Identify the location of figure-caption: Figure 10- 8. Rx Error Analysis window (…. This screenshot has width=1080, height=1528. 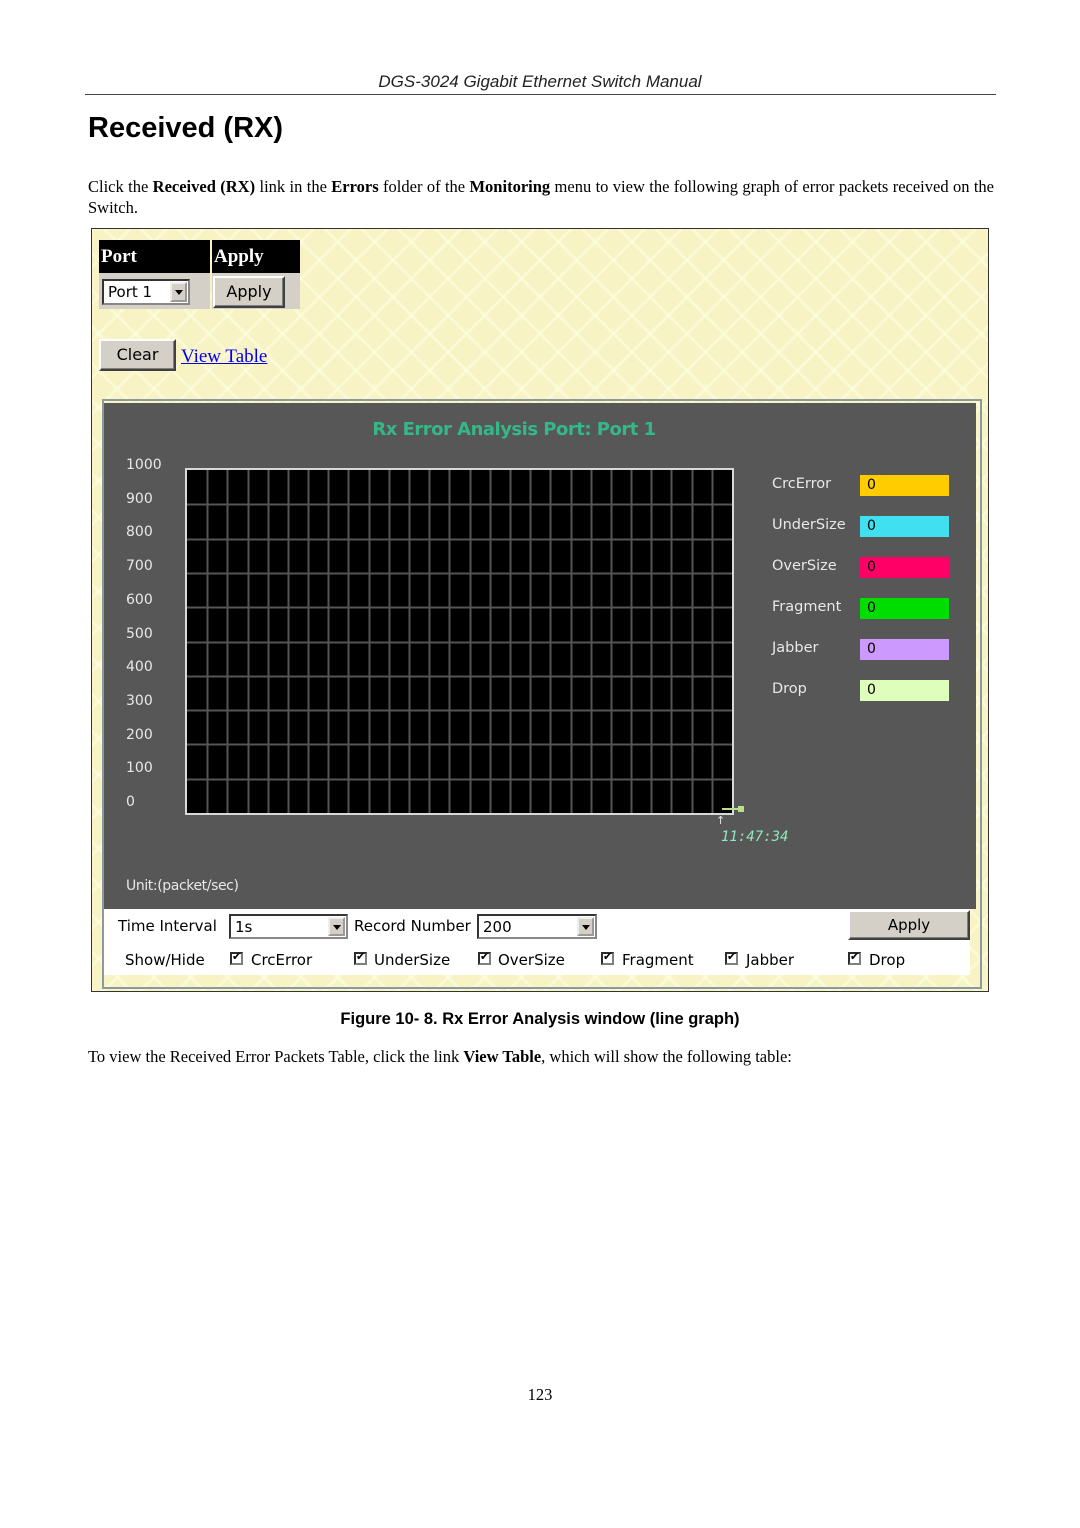
(540, 1019).